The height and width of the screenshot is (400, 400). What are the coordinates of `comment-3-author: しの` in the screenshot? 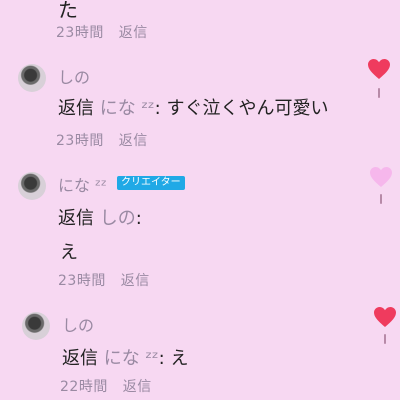 It's located at (78, 324).